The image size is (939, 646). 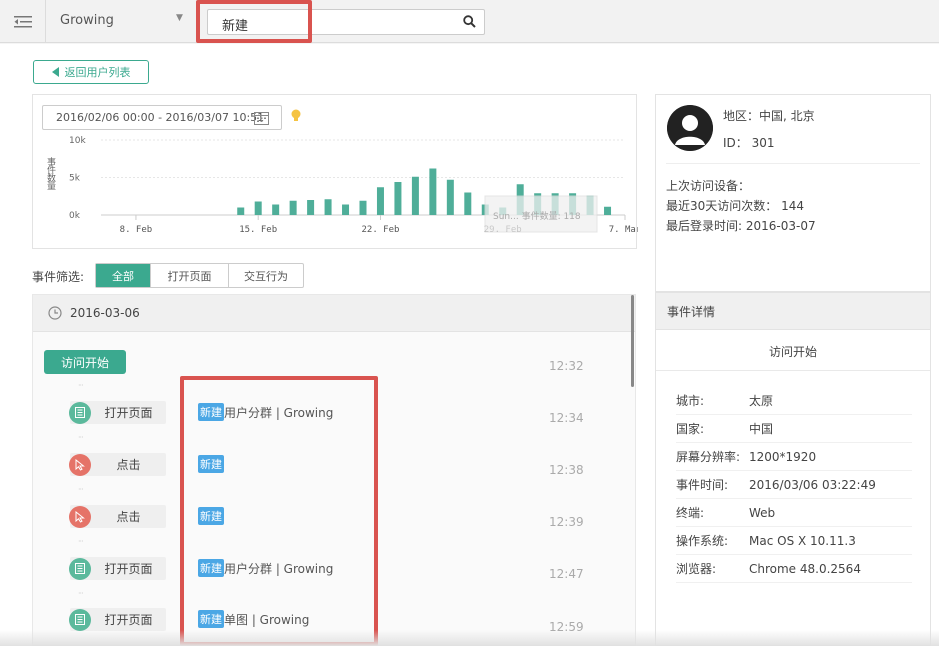 I want to click on event-time: 12:34, so click(x=566, y=418).